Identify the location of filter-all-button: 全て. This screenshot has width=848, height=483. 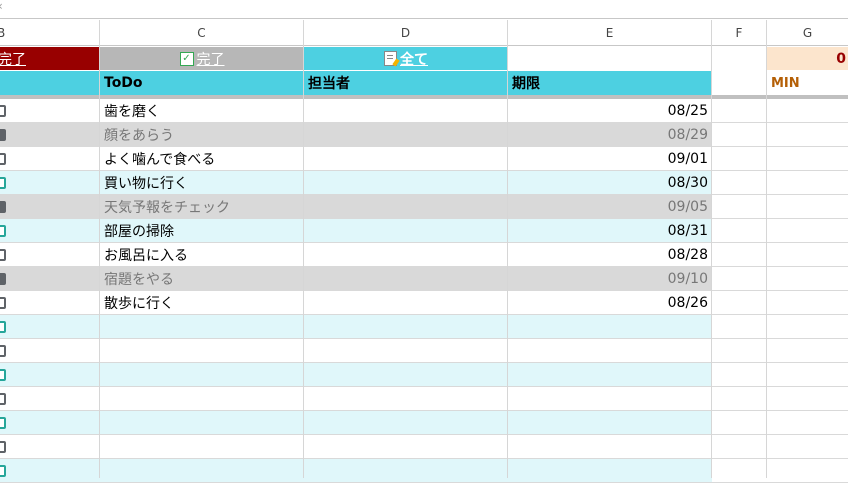
(406, 58).